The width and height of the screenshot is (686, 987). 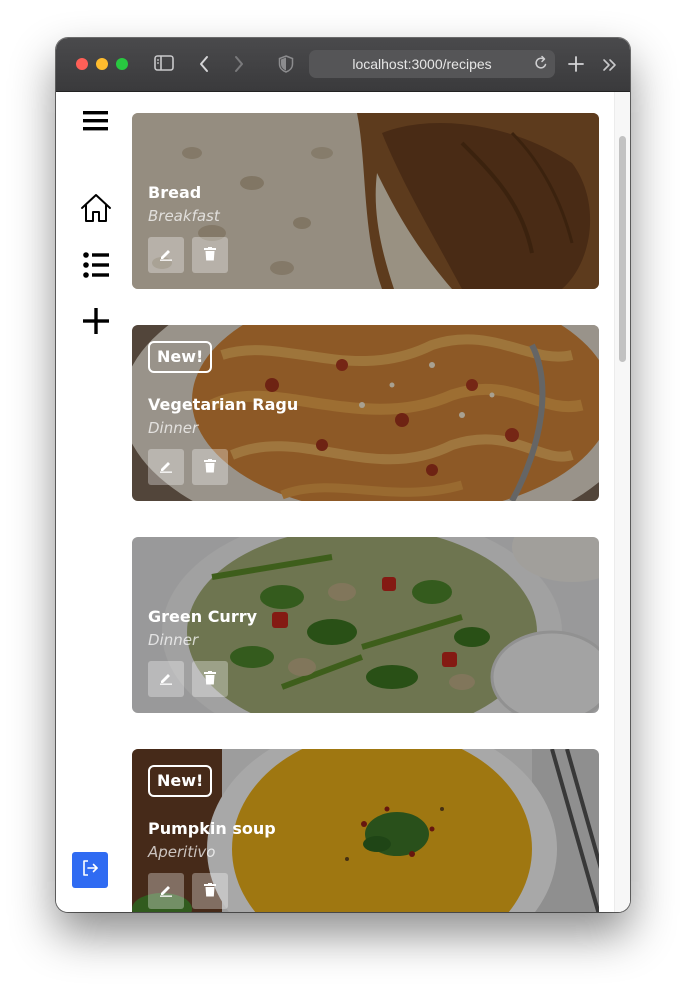 What do you see at coordinates (175, 192) in the screenshot?
I see `recipe-title: Bread` at bounding box center [175, 192].